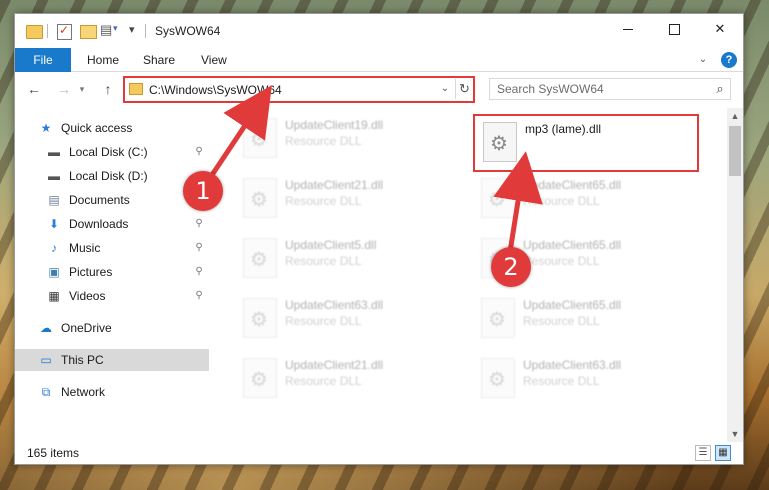 Image resolution: width=769 pixels, height=490 pixels. Describe the element at coordinates (83, 392) in the screenshot. I see `sidebar-item-label: Network` at that location.